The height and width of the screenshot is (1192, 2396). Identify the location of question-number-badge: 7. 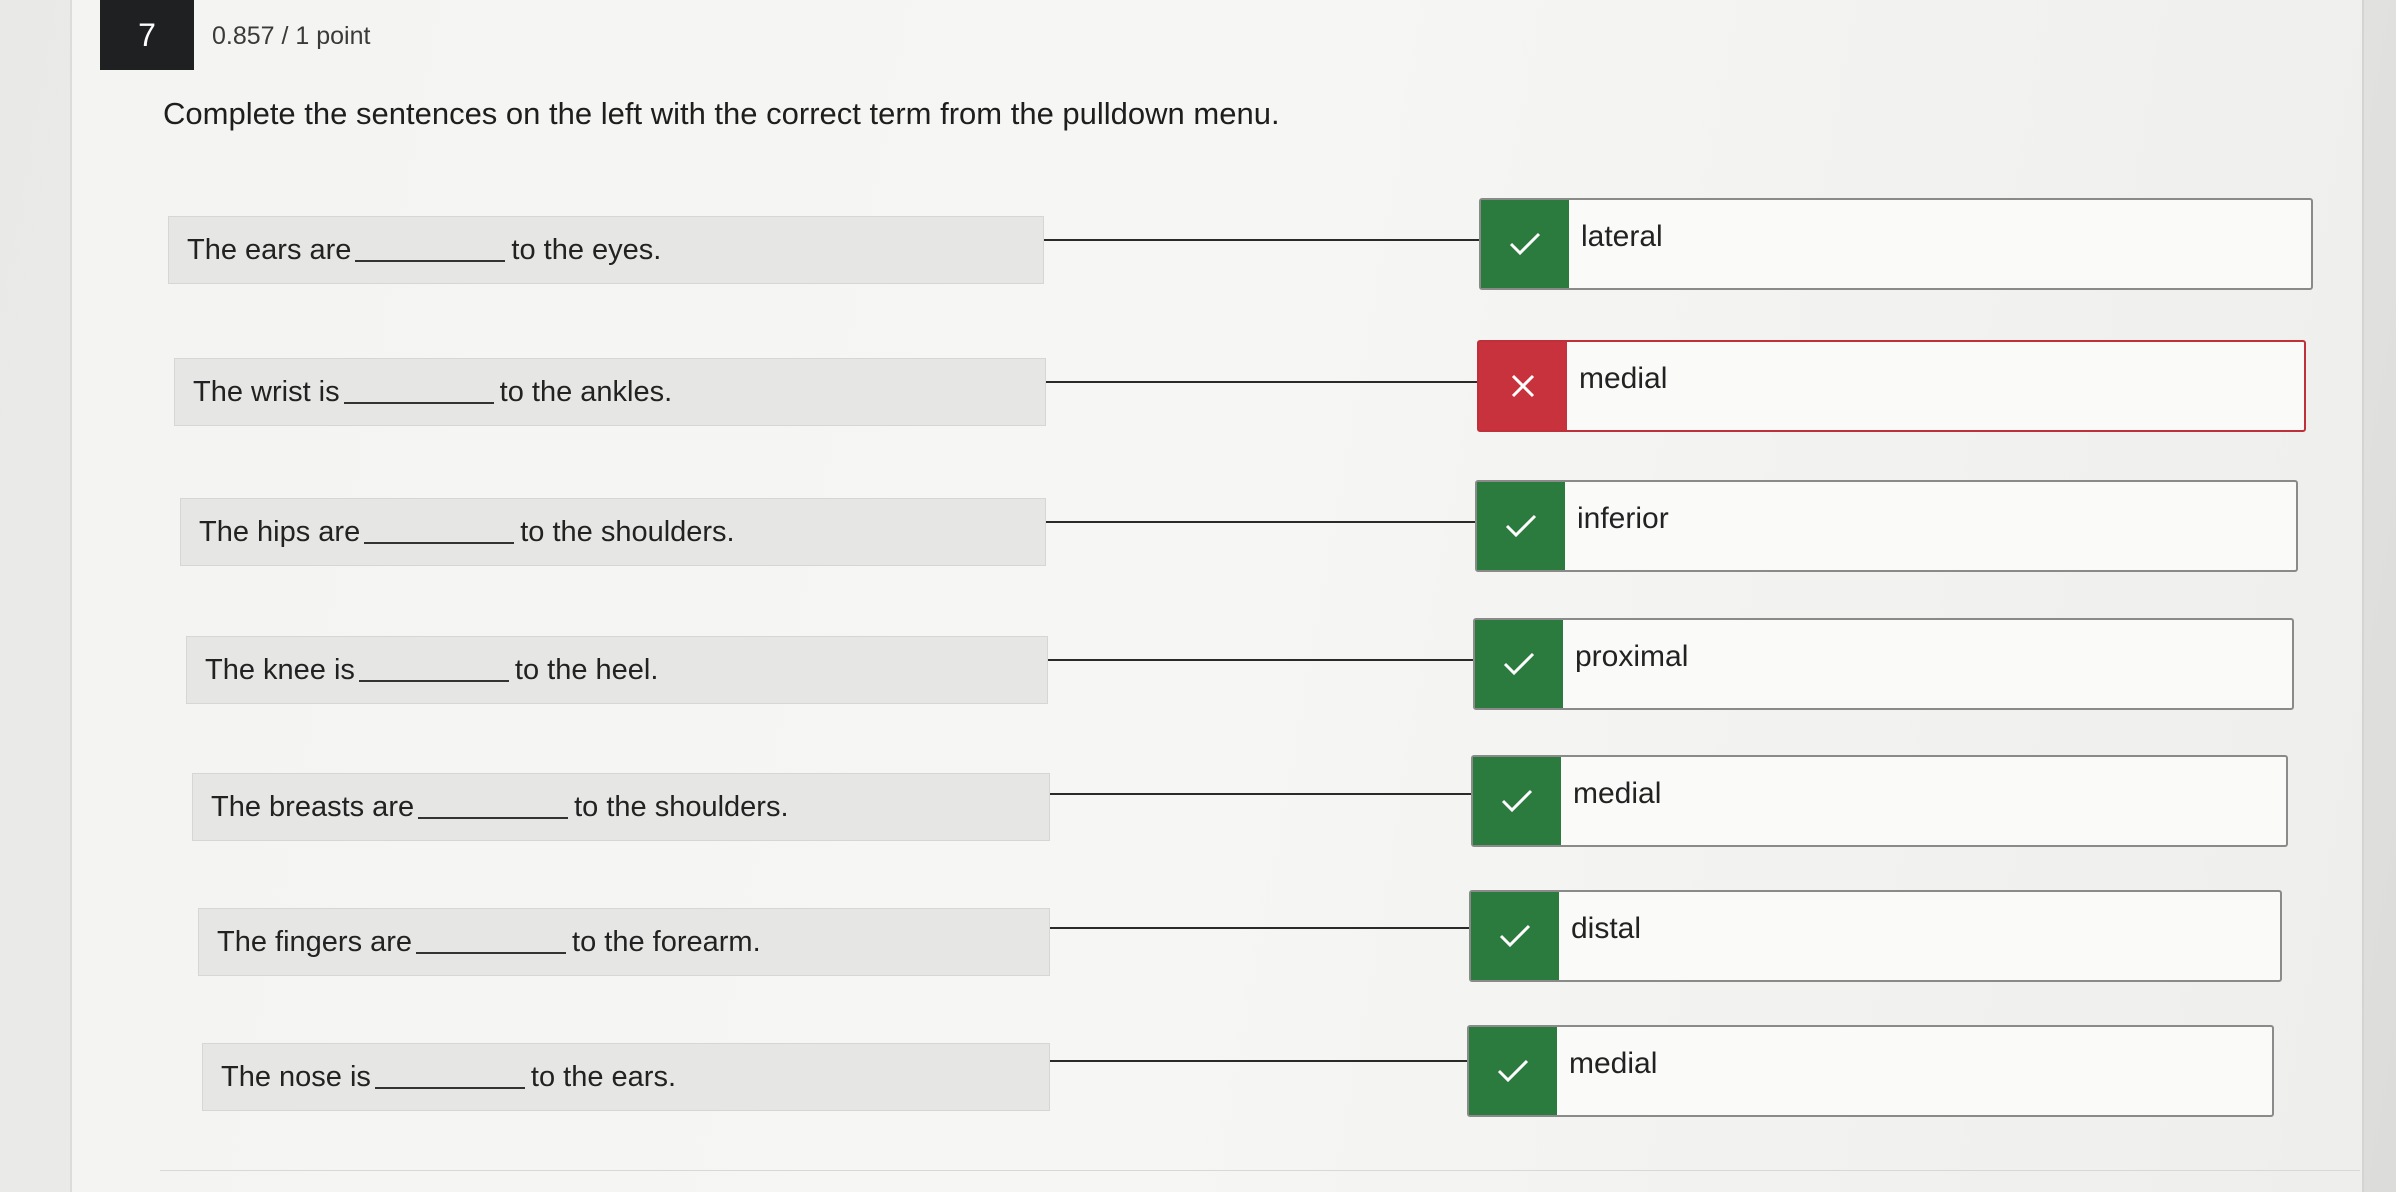
(147, 35).